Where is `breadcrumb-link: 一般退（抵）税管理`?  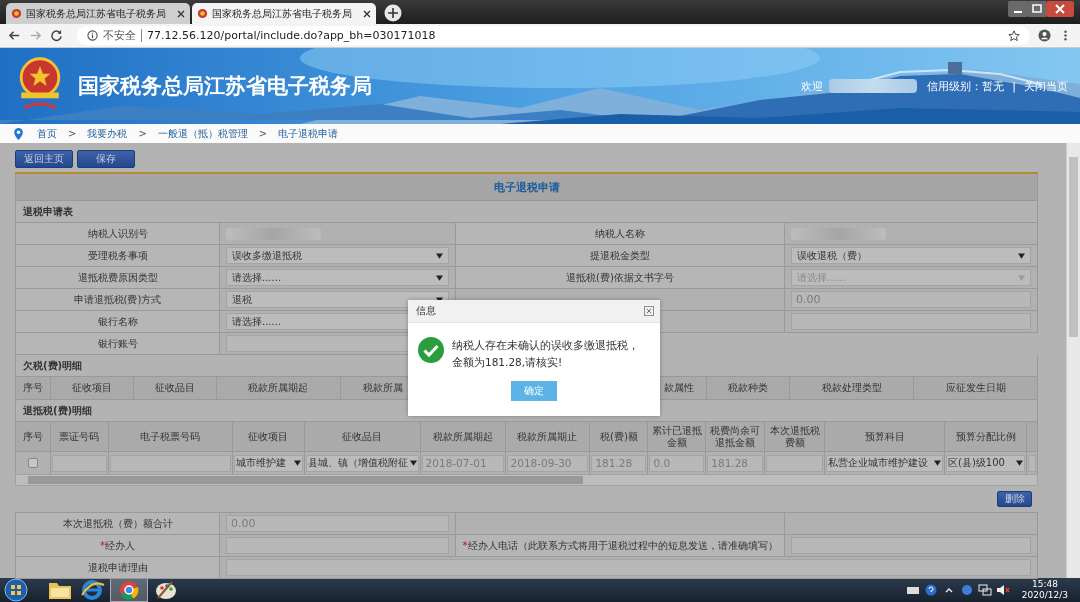
breadcrumb-link: 一般退（抵）税管理 is located at coordinates (202, 133).